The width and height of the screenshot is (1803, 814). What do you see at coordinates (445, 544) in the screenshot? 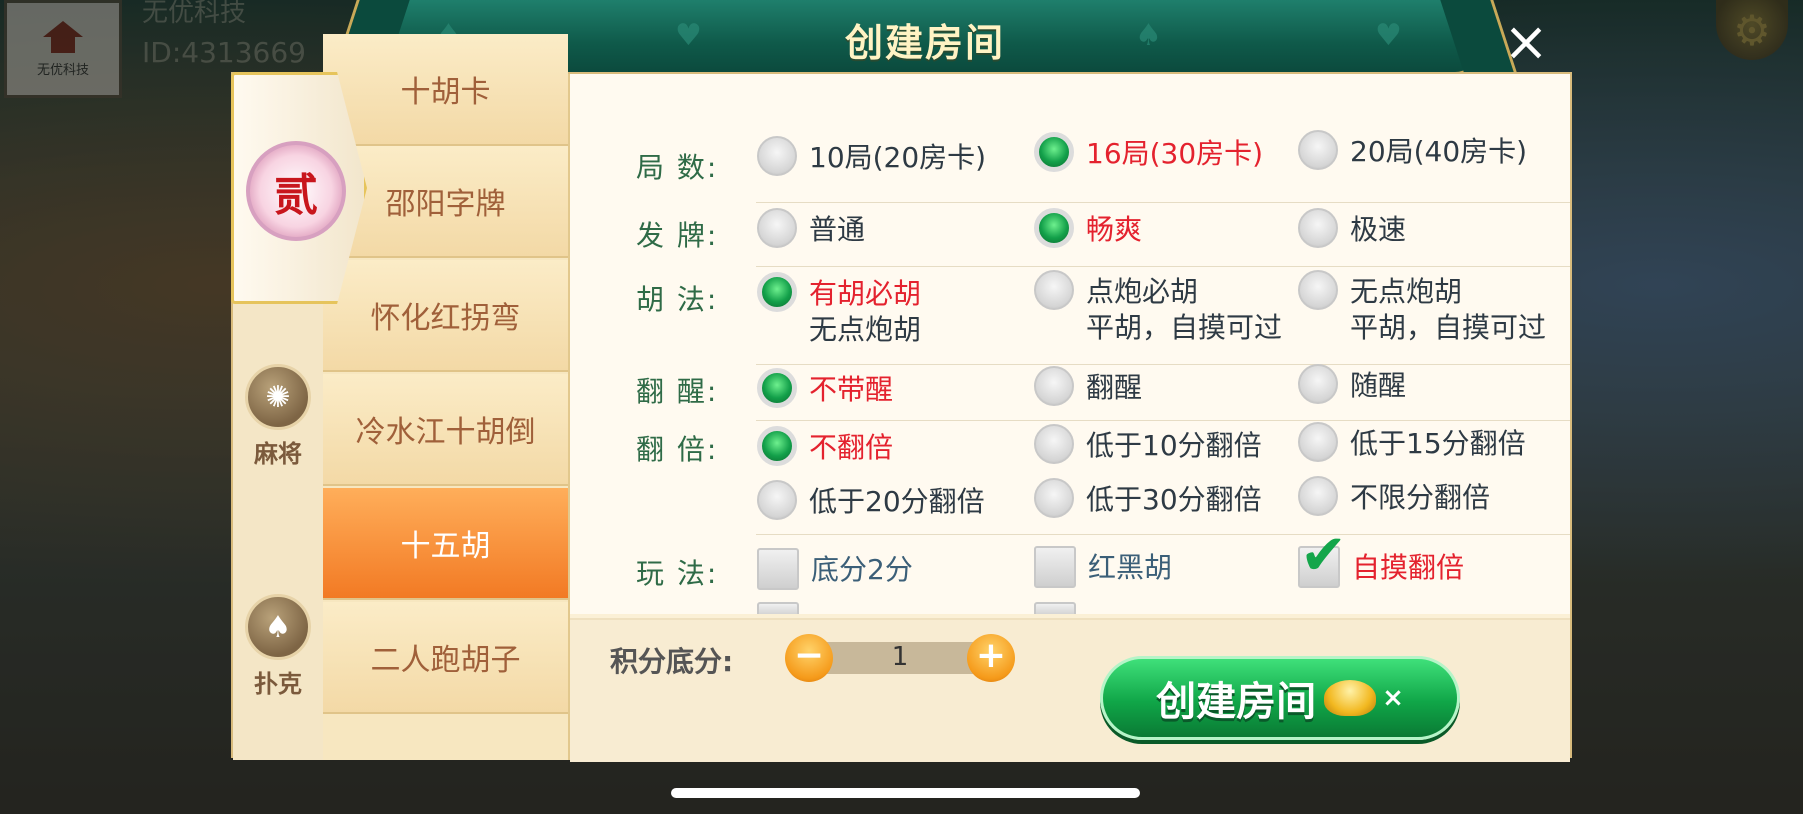
I see `game-item-selected: 十五胡` at bounding box center [445, 544].